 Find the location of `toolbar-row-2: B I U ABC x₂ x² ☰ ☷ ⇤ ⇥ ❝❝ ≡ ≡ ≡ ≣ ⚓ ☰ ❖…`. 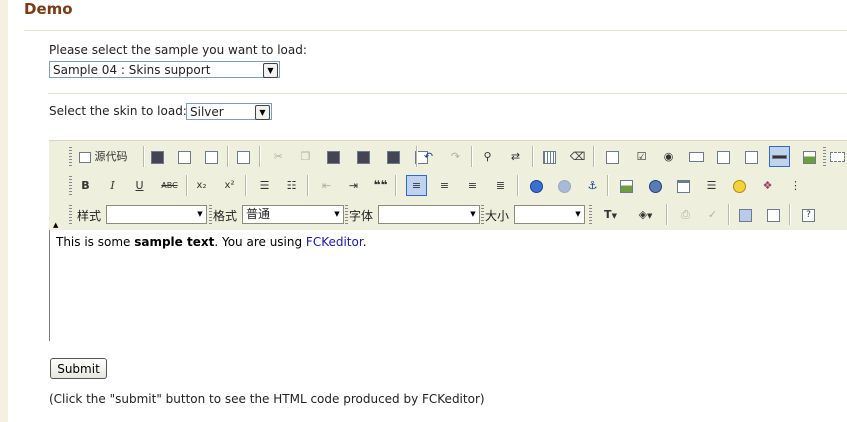

toolbar-row-2: B I U ABC x₂ x² ☰ ☷ ⇤ ⇥ ❝❝ ≡ ≡ ≡ ≣ ⚓ ☰ ❖… is located at coordinates (448, 185).